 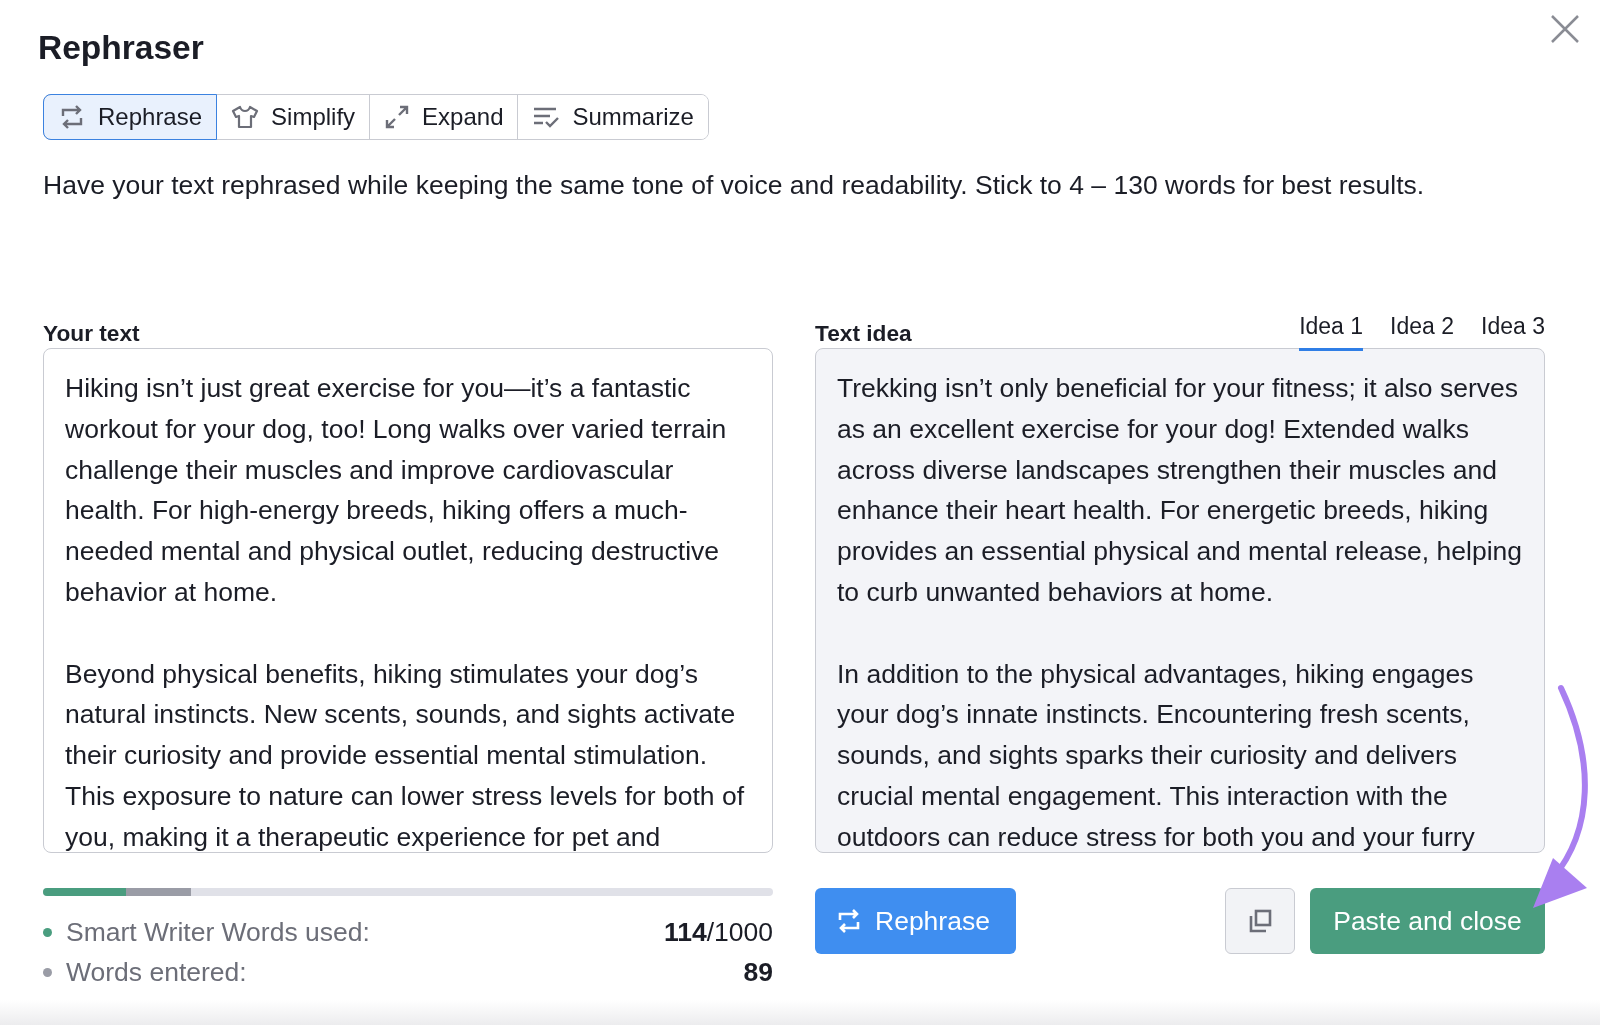 I want to click on usage-label: Words entered:, so click(x=157, y=972).